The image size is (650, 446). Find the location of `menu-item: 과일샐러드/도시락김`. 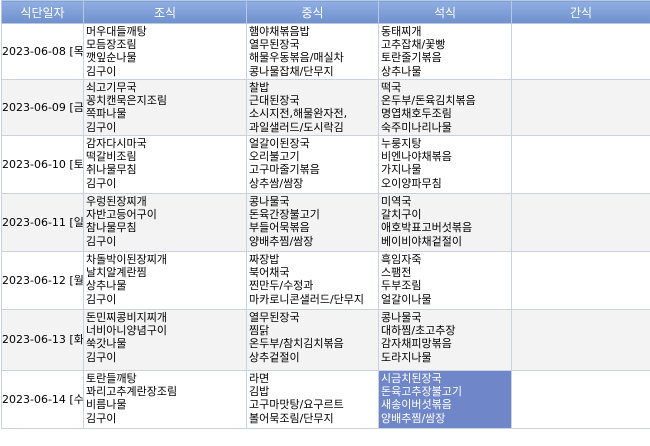

menu-item: 과일샐러드/도시락김 is located at coordinates (296, 127).